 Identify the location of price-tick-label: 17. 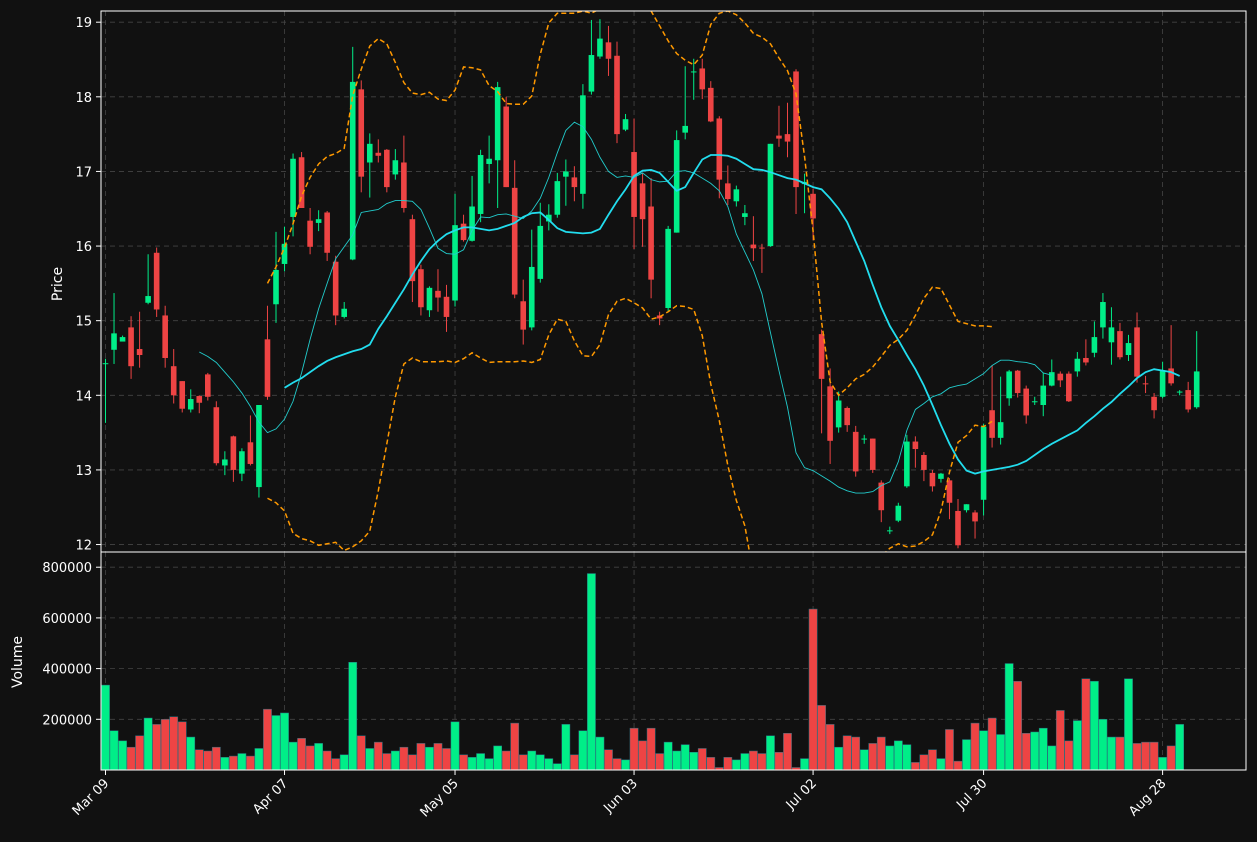
(83, 172).